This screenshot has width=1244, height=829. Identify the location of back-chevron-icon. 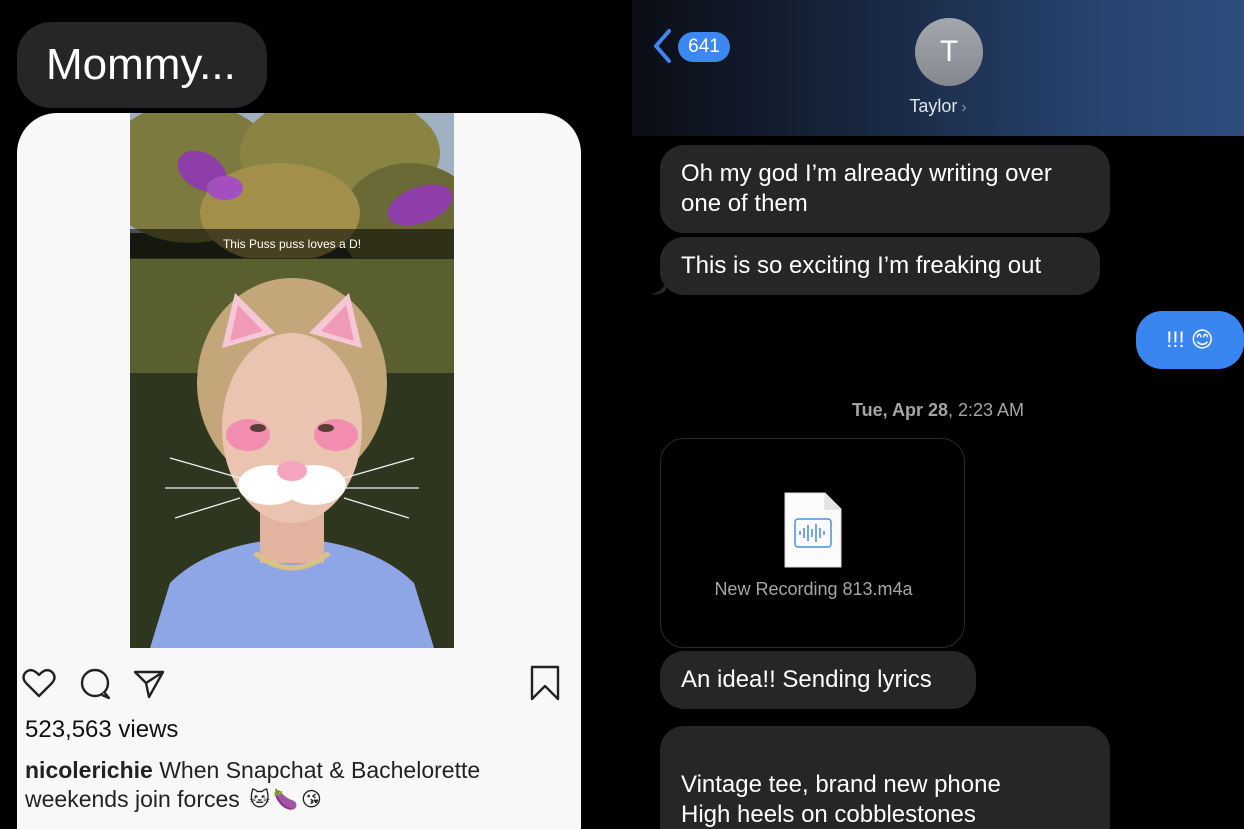
(662, 46).